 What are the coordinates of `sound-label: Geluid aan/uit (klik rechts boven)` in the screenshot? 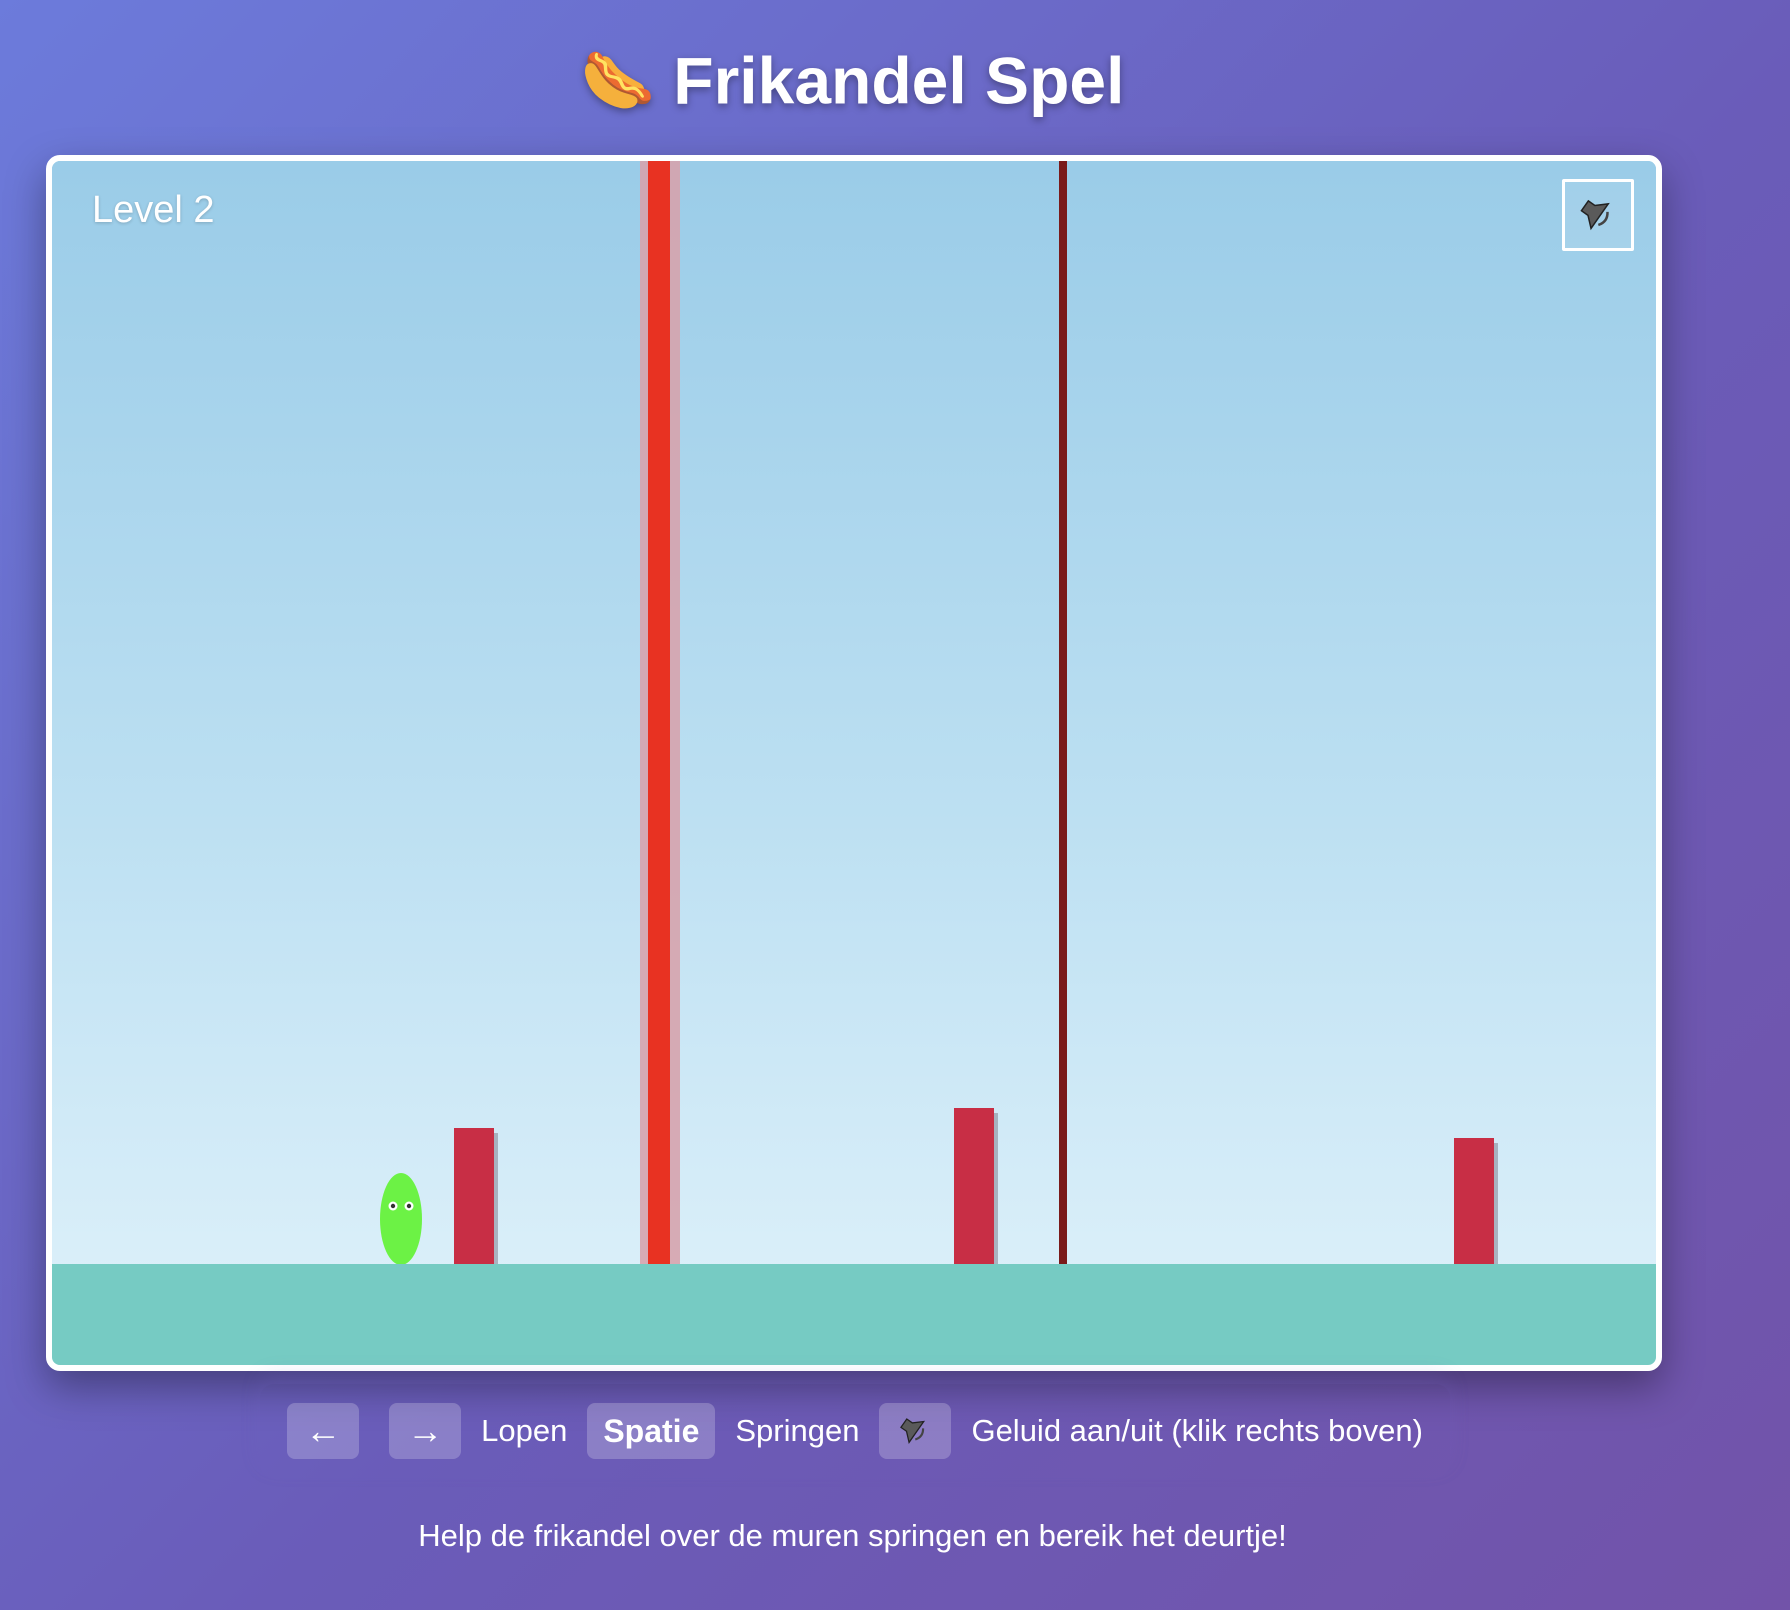 It's located at (1197, 1430).